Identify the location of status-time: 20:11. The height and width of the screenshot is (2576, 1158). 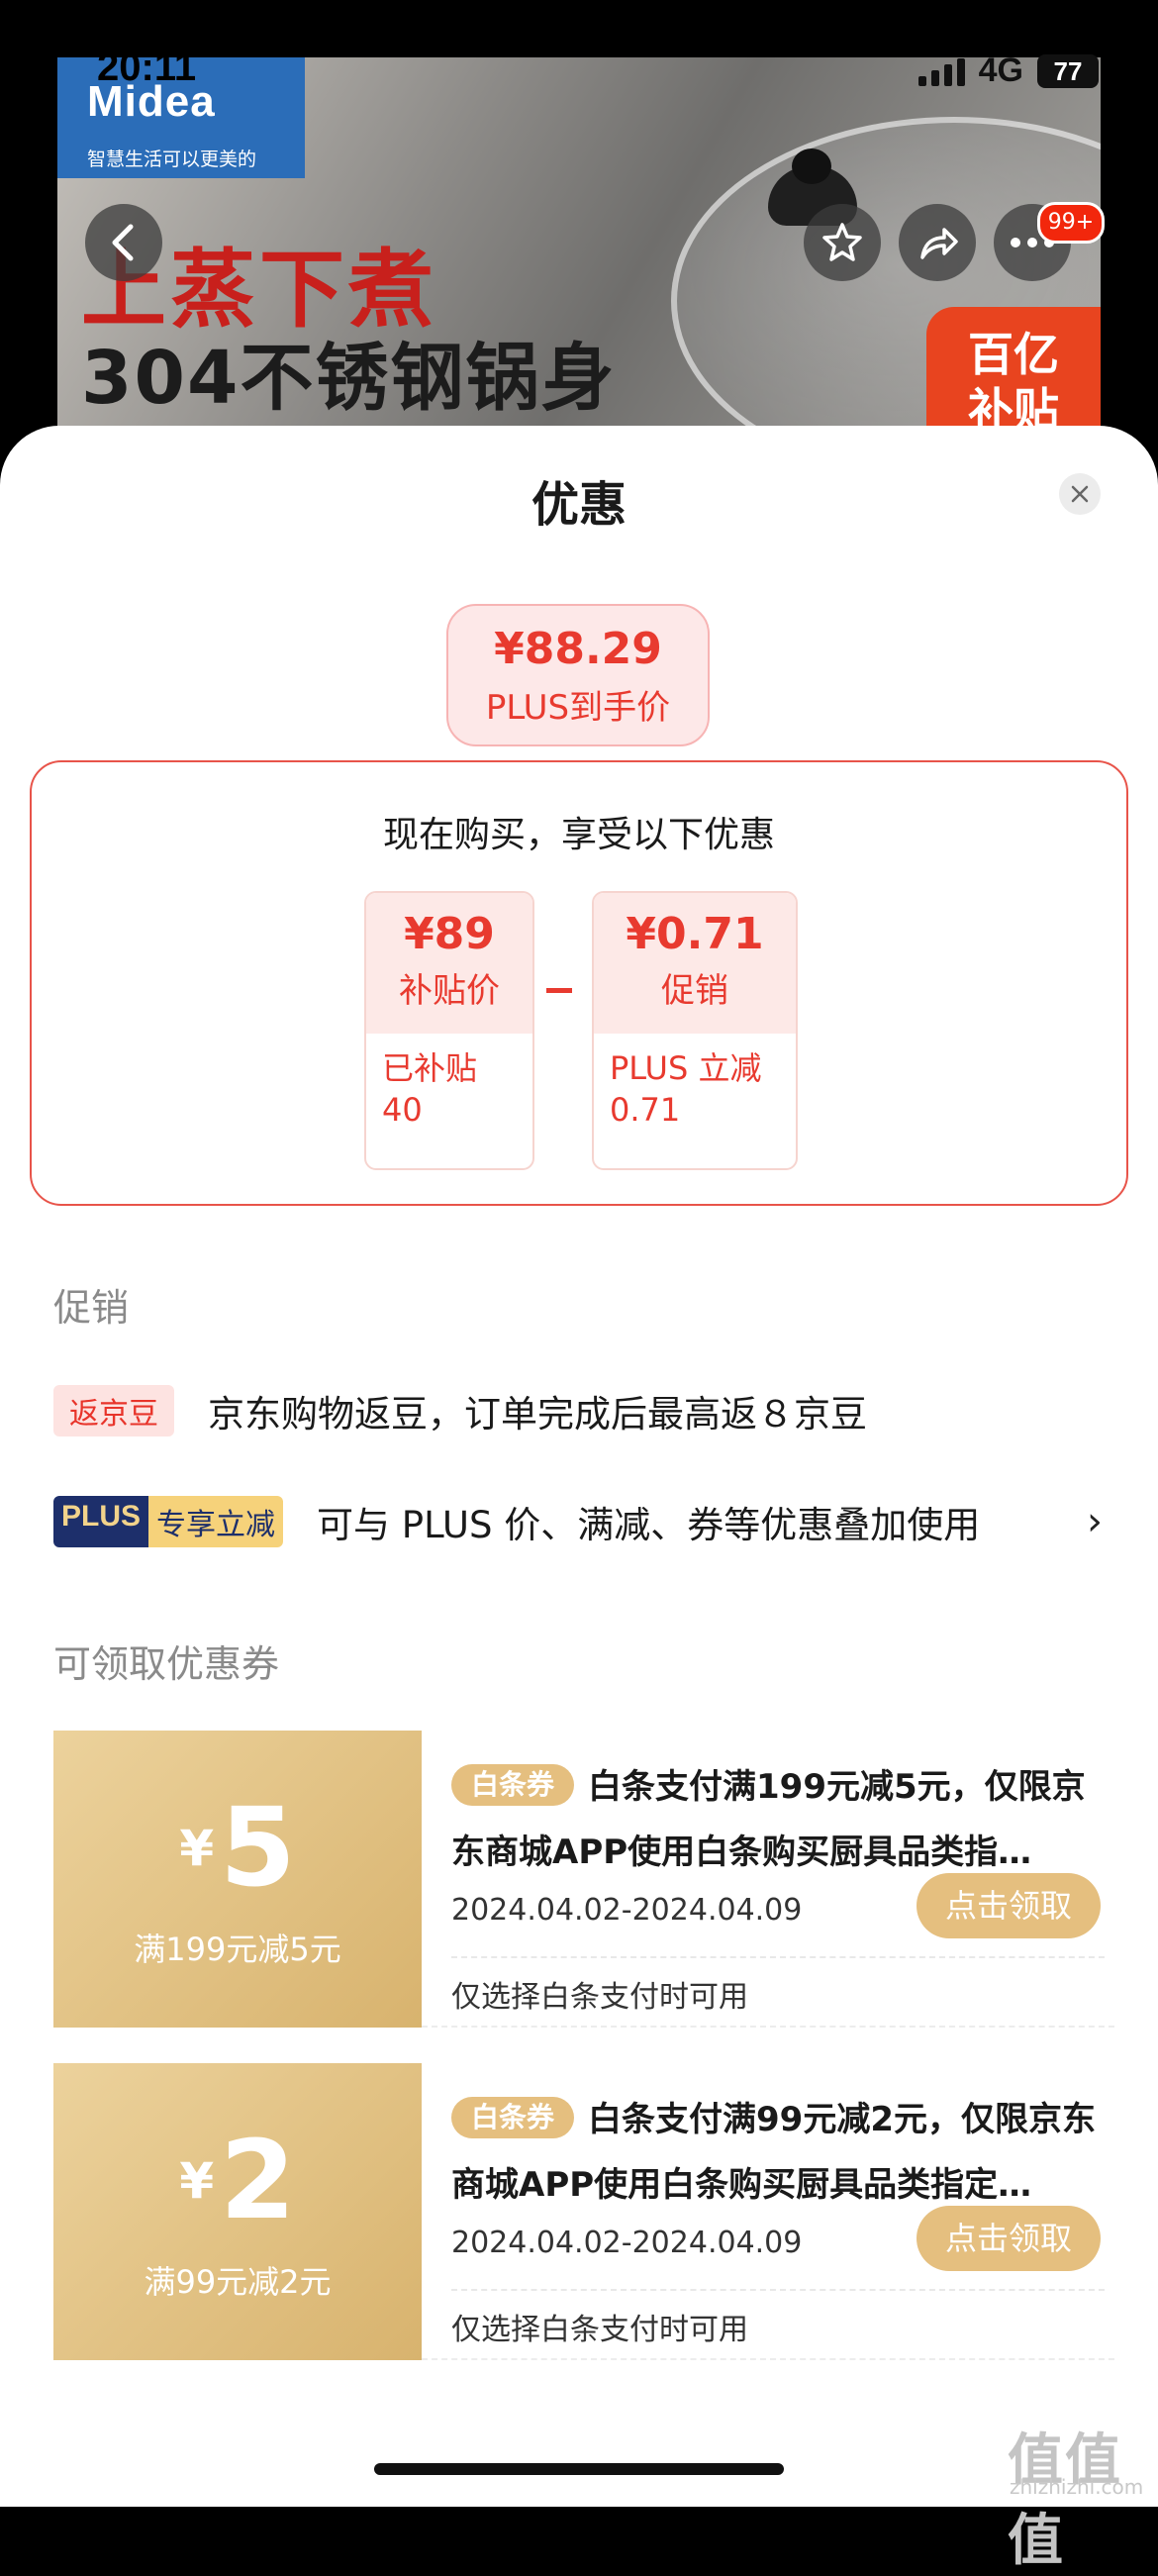
(147, 67).